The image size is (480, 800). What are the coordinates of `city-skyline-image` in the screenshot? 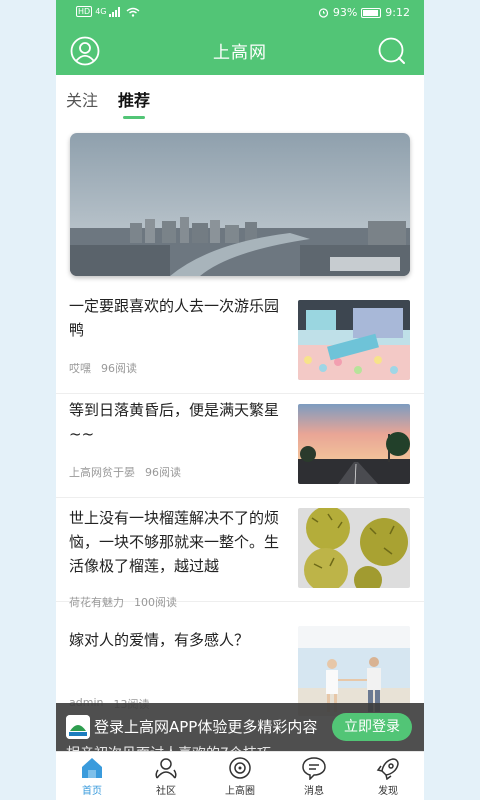 It's located at (240, 204).